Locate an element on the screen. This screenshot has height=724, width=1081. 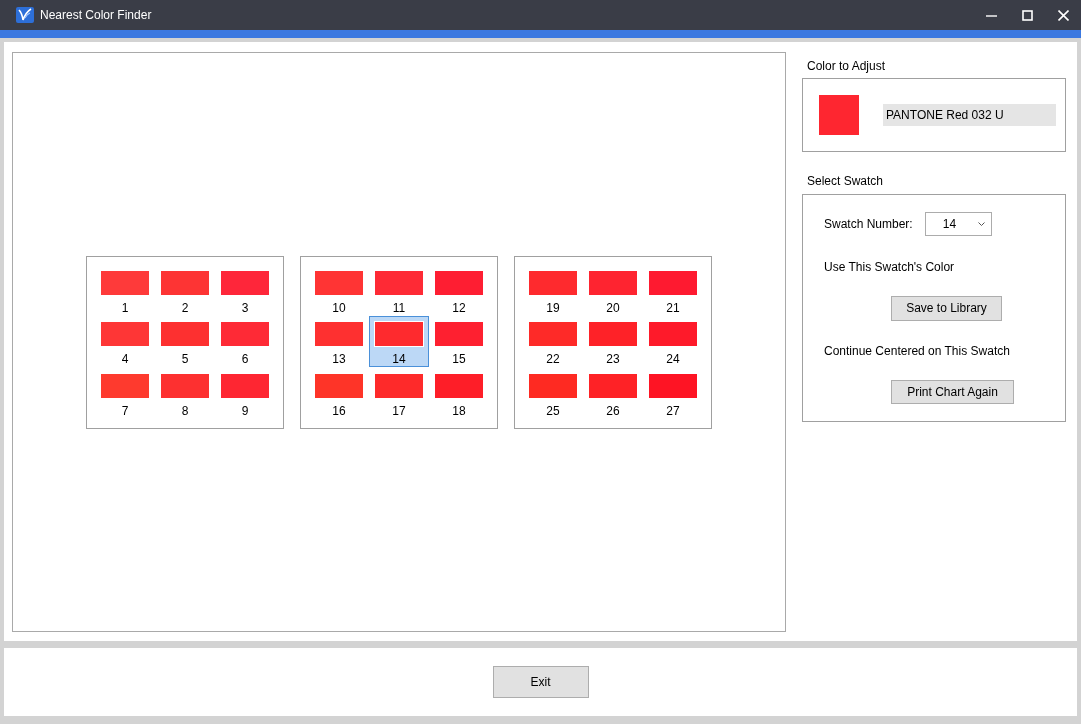
print-chart-button: Print Chart Again is located at coordinates (952, 391).